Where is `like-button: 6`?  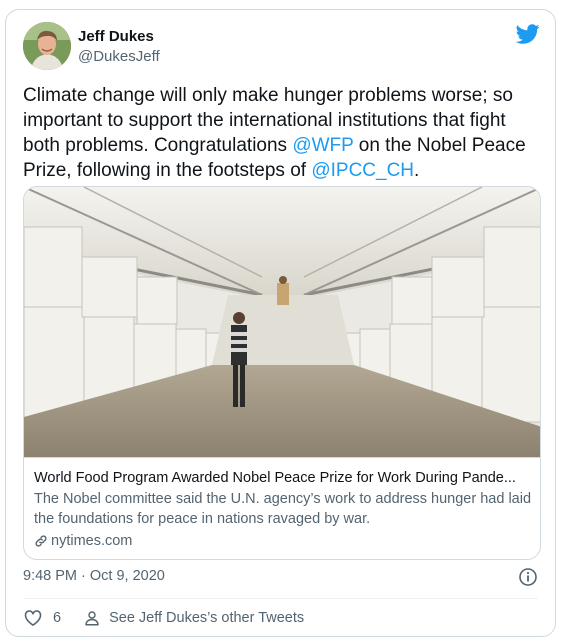 like-button: 6 is located at coordinates (42, 618).